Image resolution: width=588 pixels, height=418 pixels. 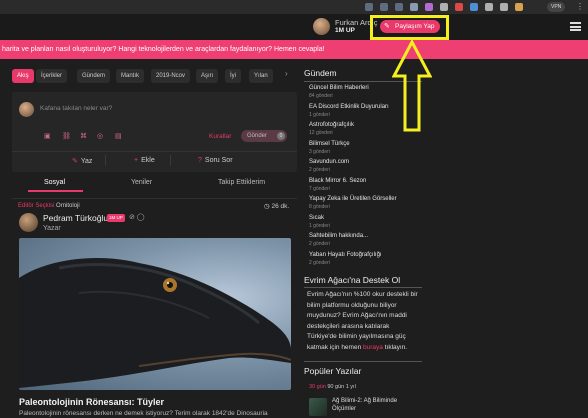 I want to click on opera-icon, so click(x=459, y=7).